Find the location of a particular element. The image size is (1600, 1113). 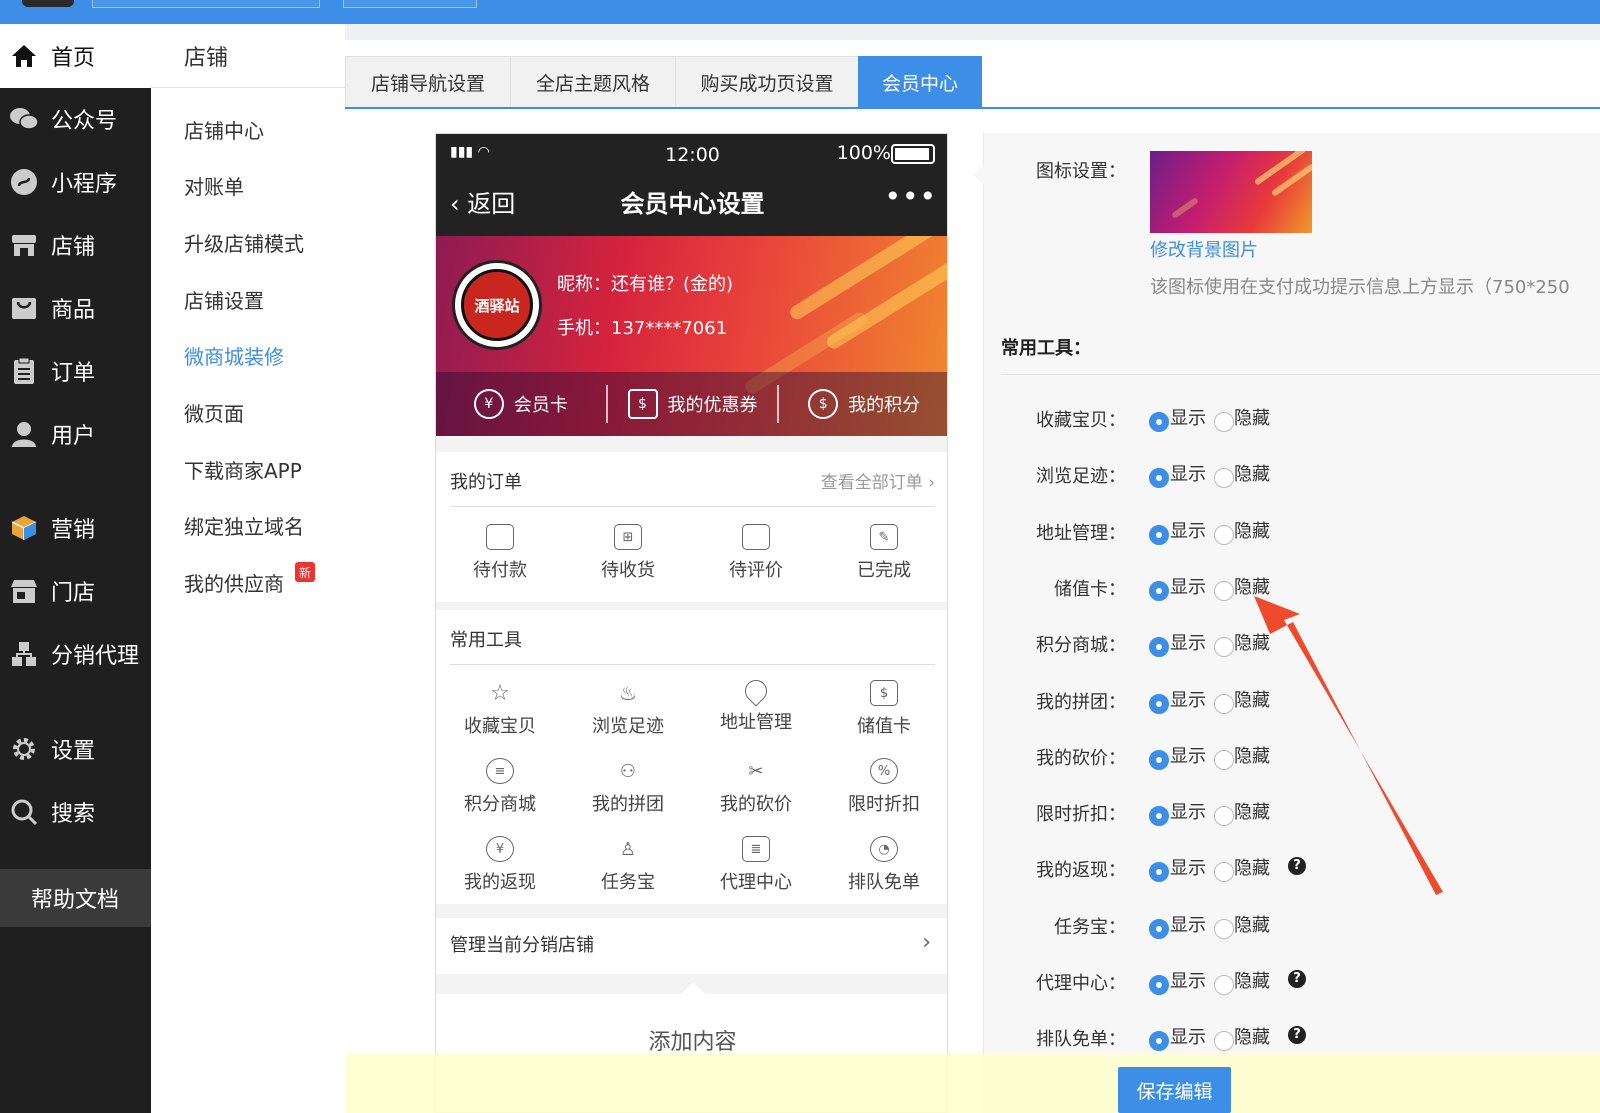

sub-sidebar-title: 店铺 is located at coordinates (248, 56).